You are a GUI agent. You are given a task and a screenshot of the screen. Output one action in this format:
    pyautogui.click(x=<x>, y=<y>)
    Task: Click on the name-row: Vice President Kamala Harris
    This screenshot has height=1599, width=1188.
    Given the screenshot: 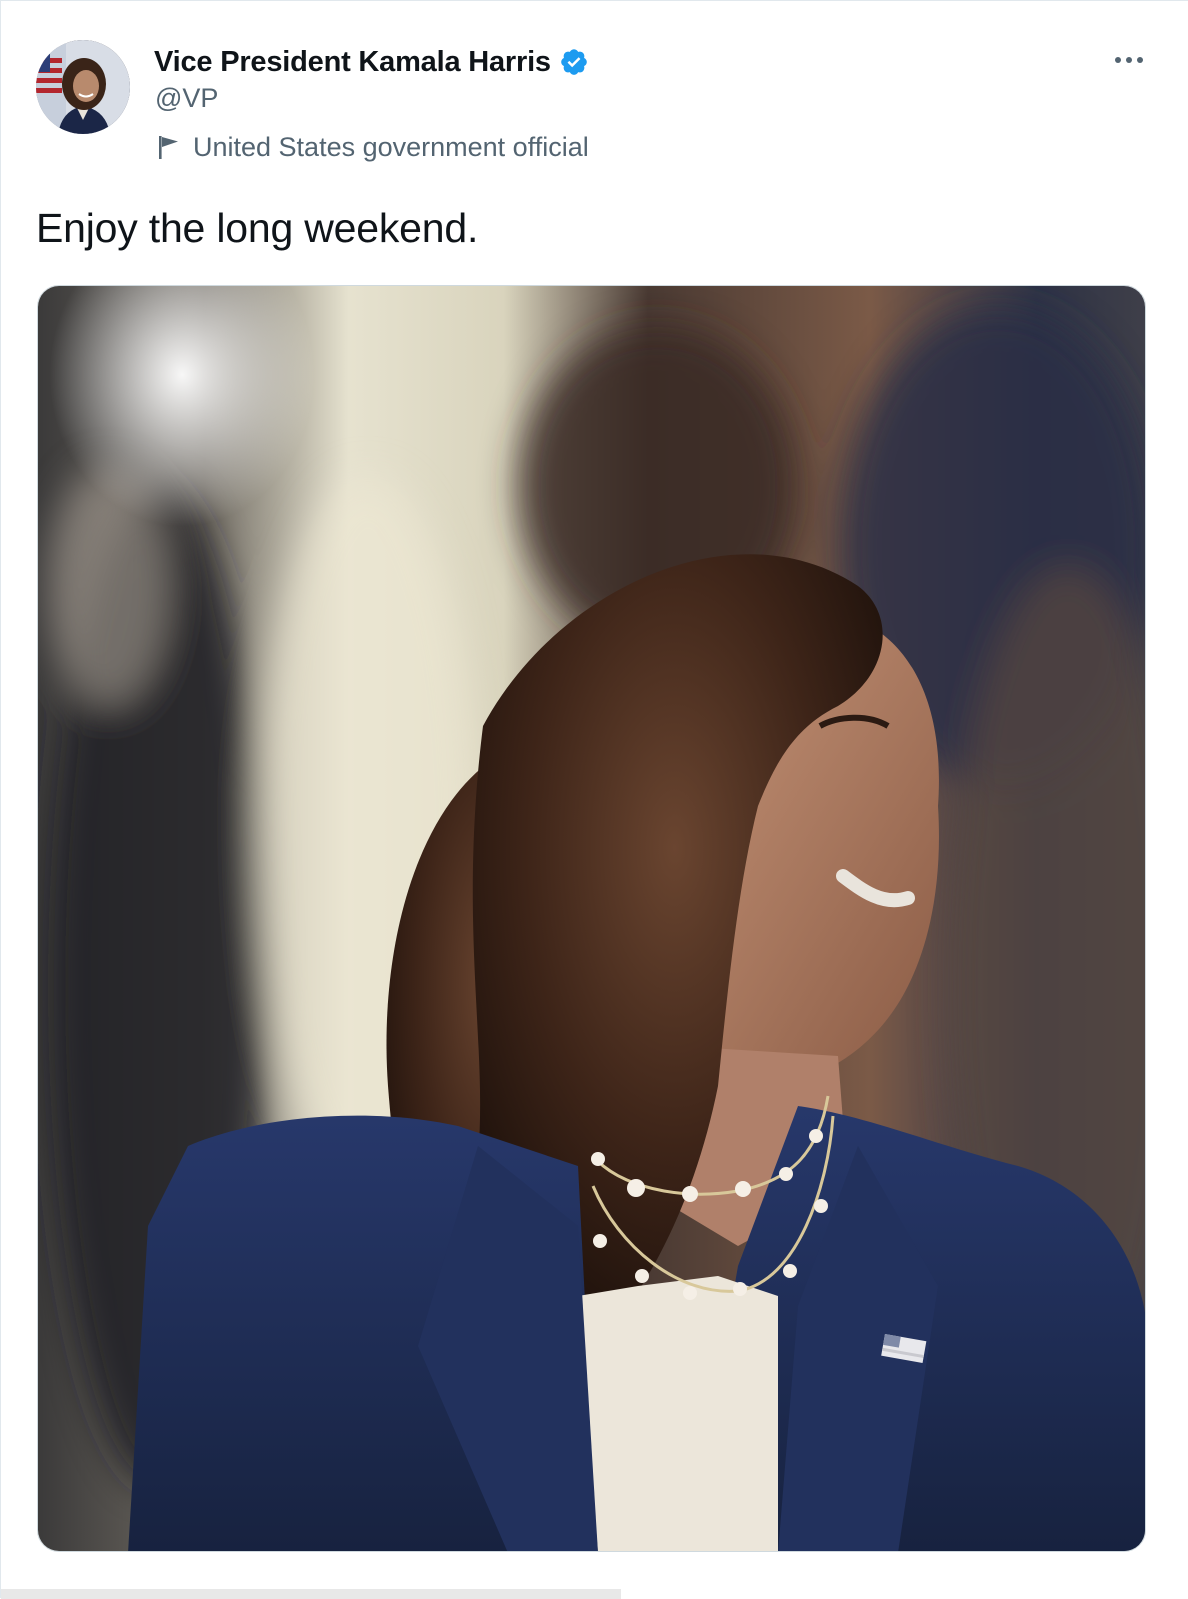 What is the action you would take?
    pyautogui.click(x=371, y=62)
    